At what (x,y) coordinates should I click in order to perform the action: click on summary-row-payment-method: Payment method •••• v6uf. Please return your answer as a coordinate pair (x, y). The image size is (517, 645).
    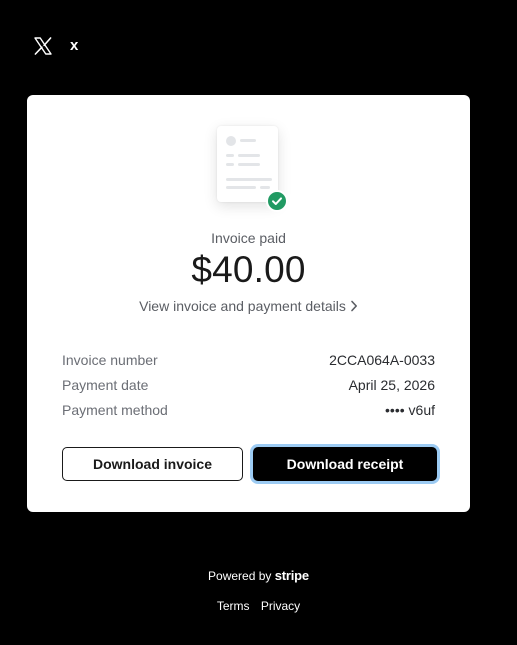
    Looking at the image, I should click on (248, 413).